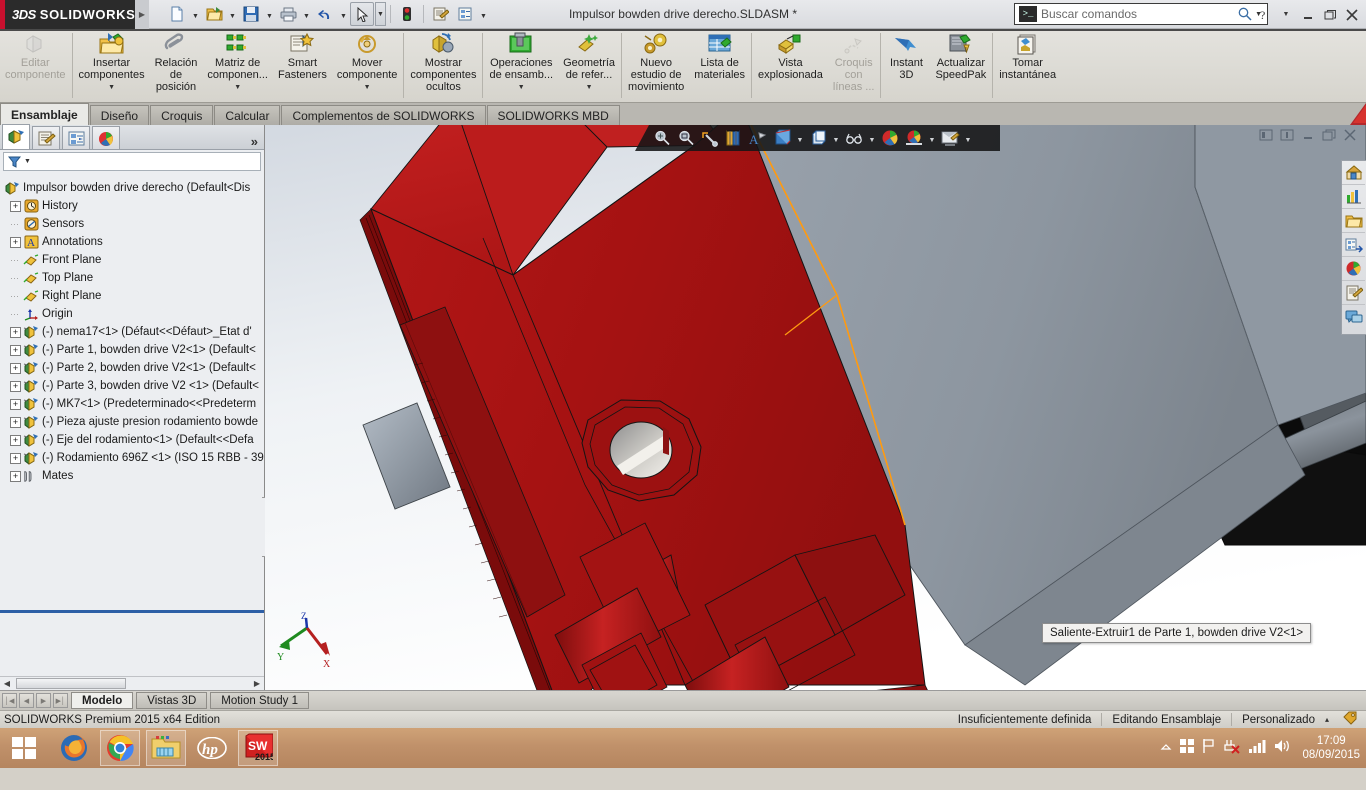  I want to click on save-document-dropdown: ▼, so click(269, 14).